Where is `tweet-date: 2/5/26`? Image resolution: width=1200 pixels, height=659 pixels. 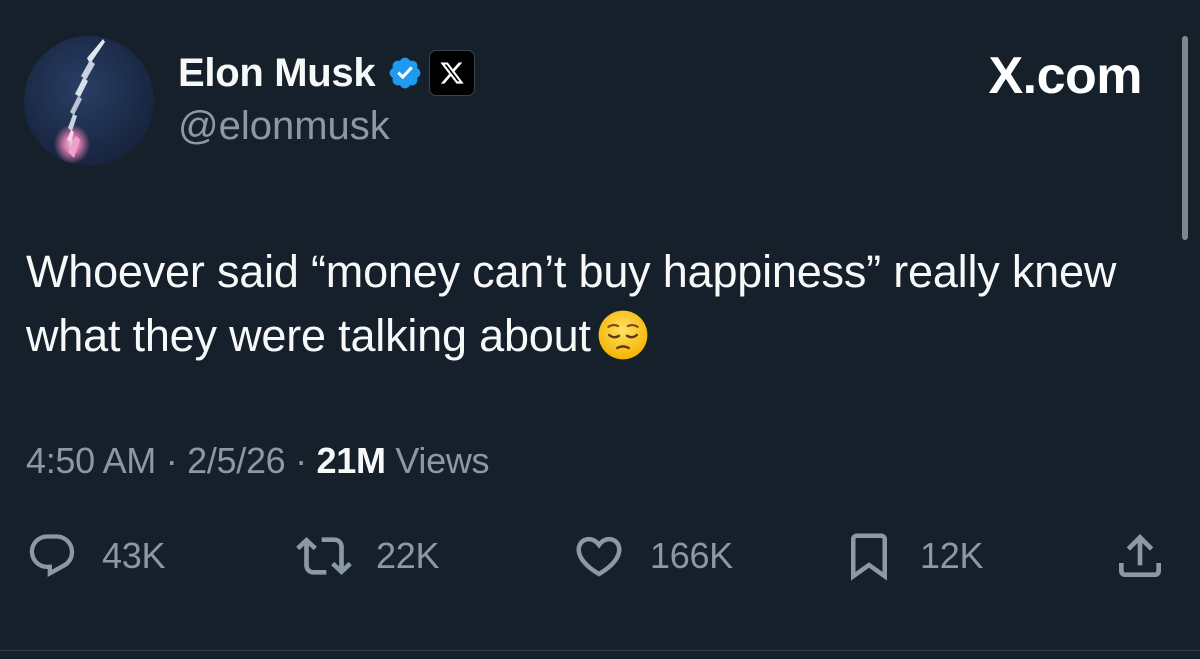 tweet-date: 2/5/26 is located at coordinates (236, 460).